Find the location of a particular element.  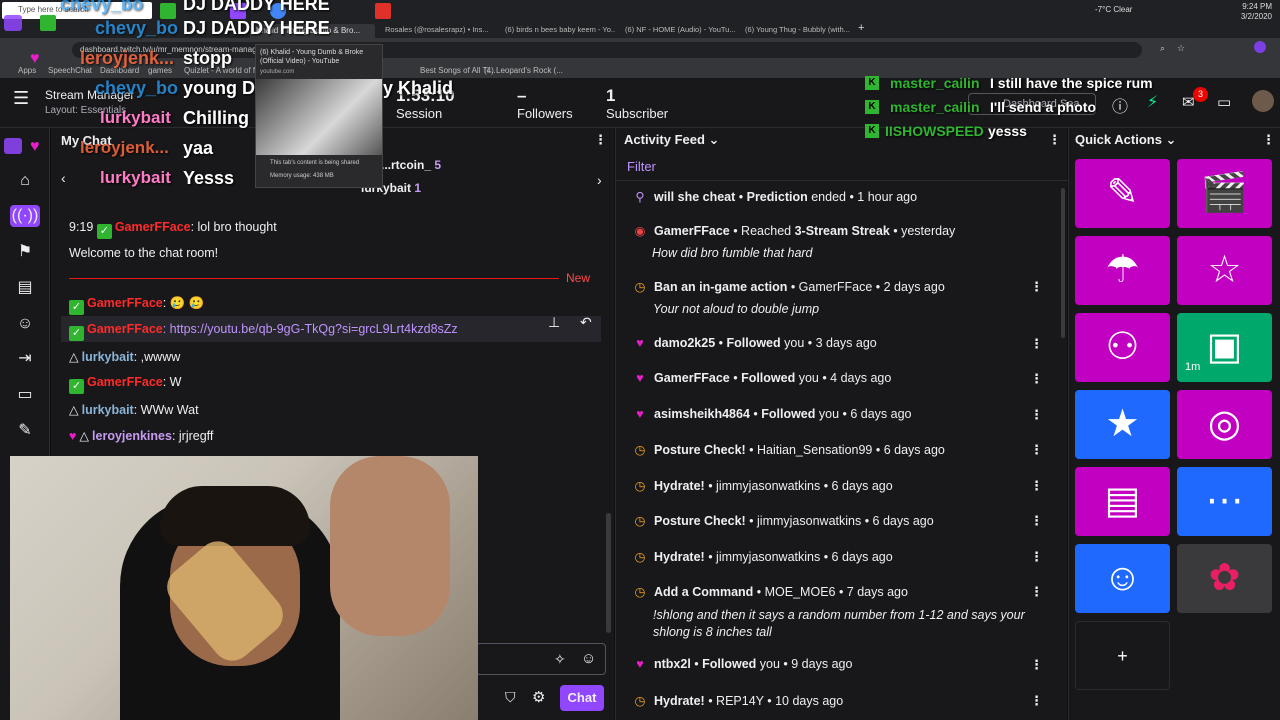

activity-item: ◷ Add a Command • MOE_MOE6 • 7 days ago is located at coordinates (843, 591).